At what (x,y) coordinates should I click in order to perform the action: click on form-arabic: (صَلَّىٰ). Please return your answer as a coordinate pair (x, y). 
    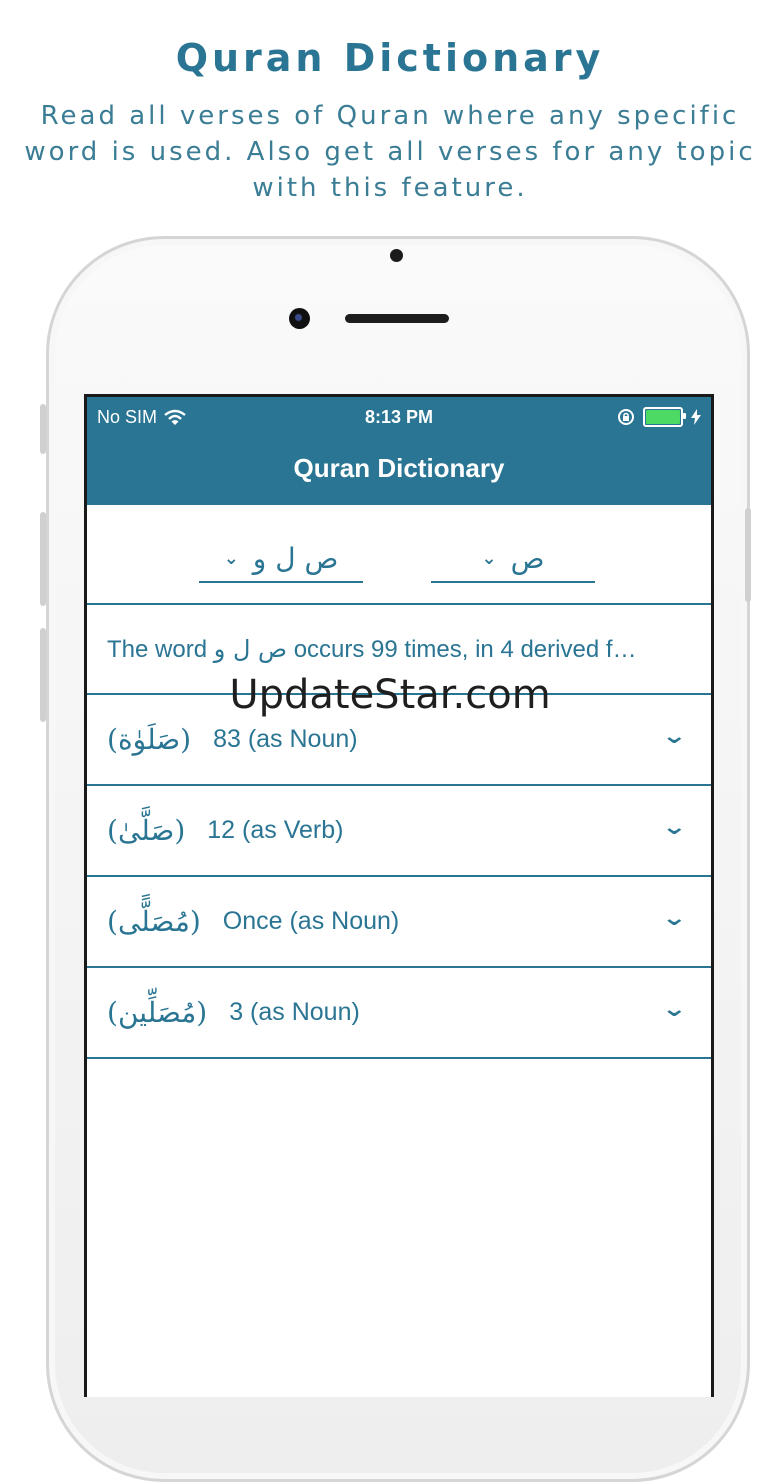
    Looking at the image, I should click on (146, 830).